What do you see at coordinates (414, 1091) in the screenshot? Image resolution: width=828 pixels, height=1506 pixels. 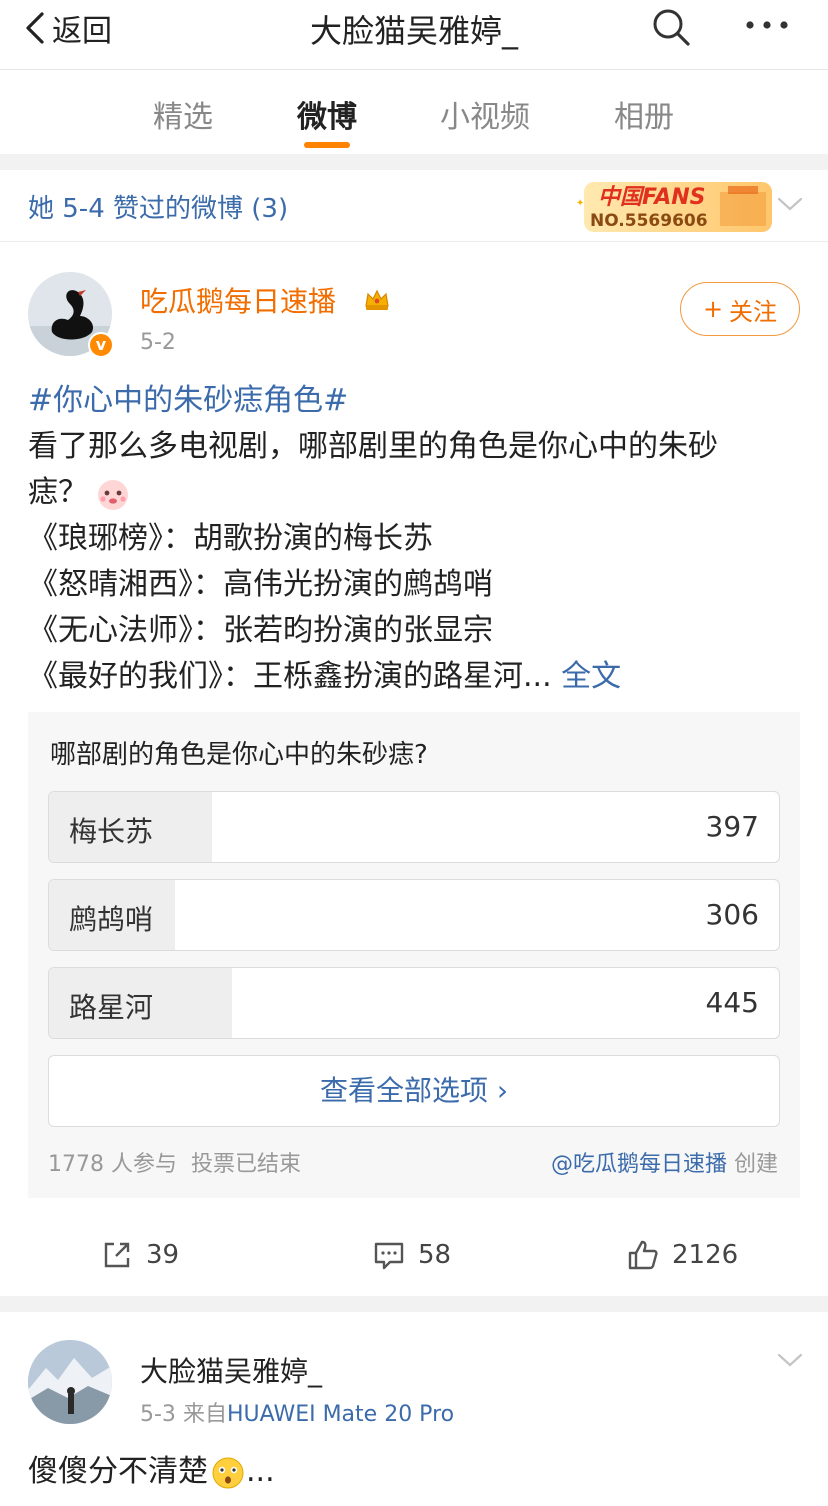 I see `view-all-options-button: 查看全部选项 ›` at bounding box center [414, 1091].